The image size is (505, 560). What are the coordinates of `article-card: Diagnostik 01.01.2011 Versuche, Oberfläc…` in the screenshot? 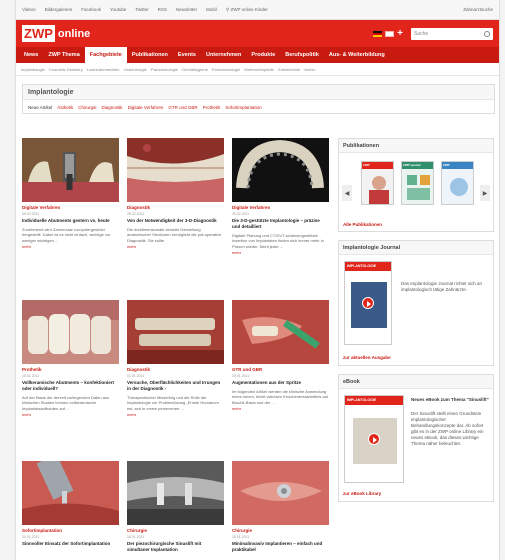 It's located at (175, 358).